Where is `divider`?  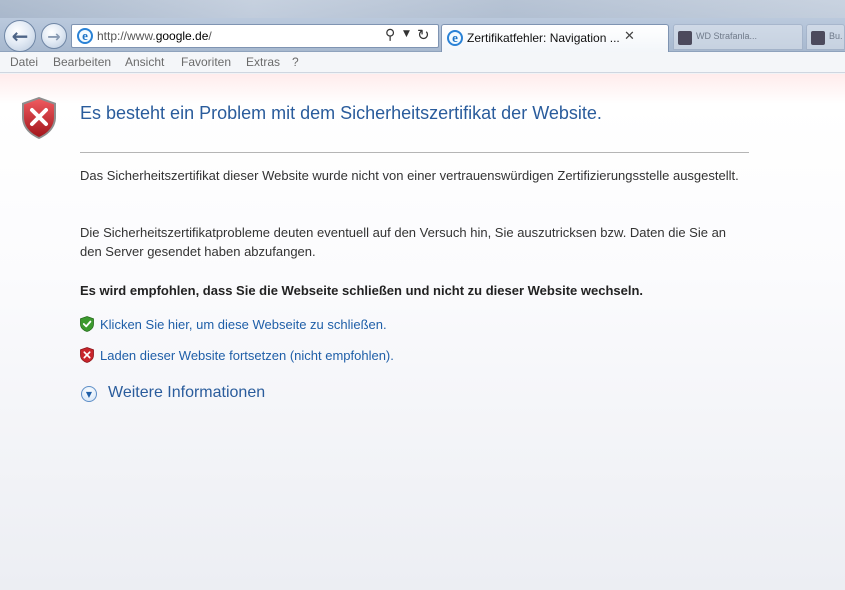
divider is located at coordinates (414, 152).